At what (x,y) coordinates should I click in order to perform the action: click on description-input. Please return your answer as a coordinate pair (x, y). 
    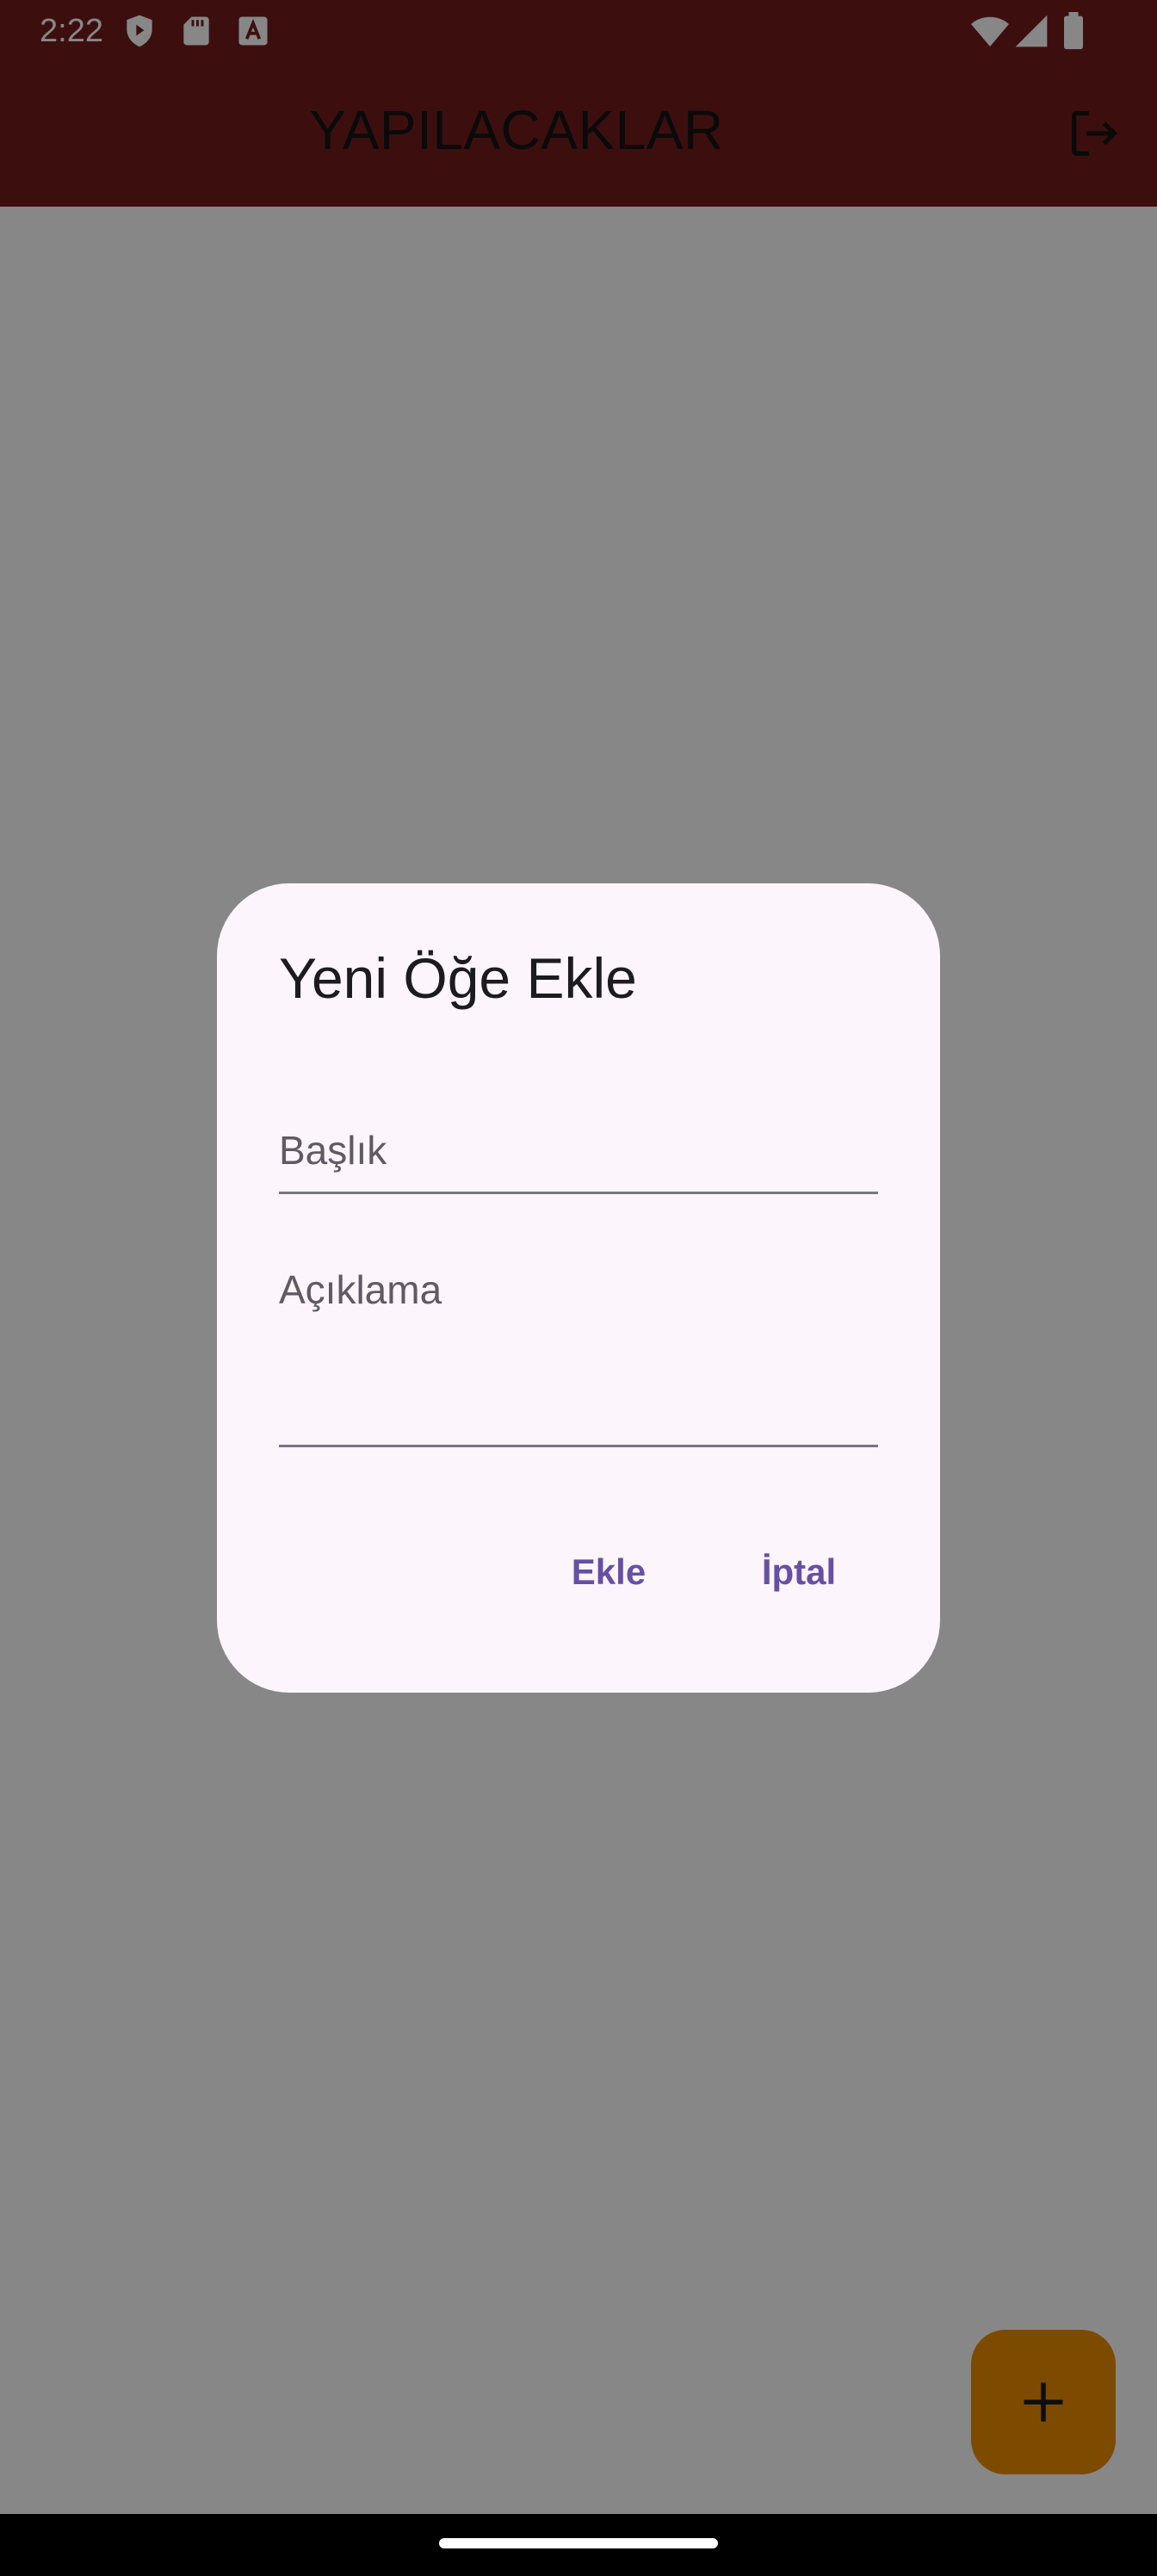
    Looking at the image, I should click on (580, 1344).